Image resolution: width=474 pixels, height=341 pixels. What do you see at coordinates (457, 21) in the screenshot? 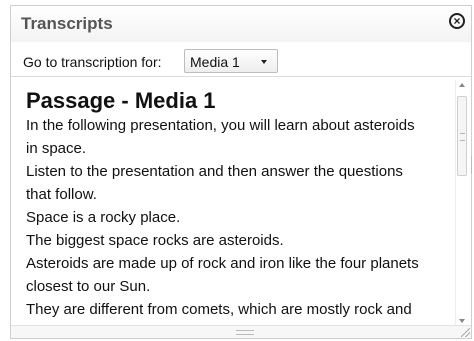
I see `close-icon: ×` at bounding box center [457, 21].